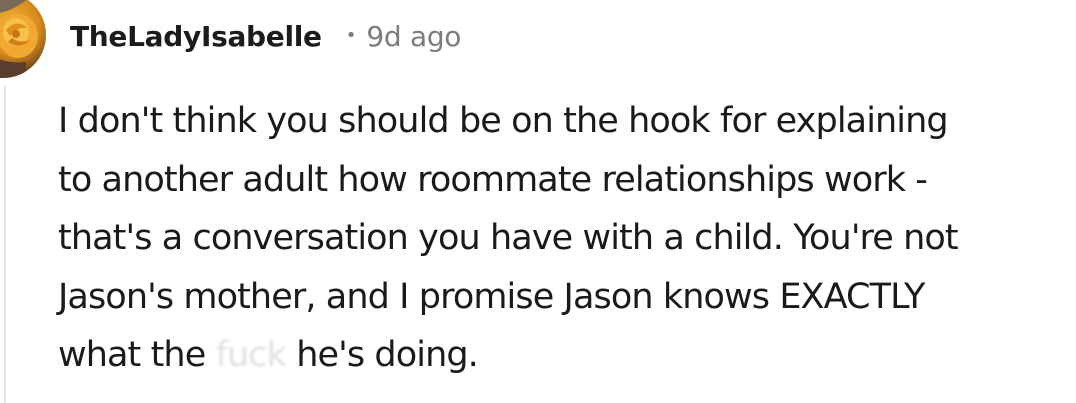 Image resolution: width=1076 pixels, height=403 pixels. I want to click on flower-avatar-icon, so click(19, 39).